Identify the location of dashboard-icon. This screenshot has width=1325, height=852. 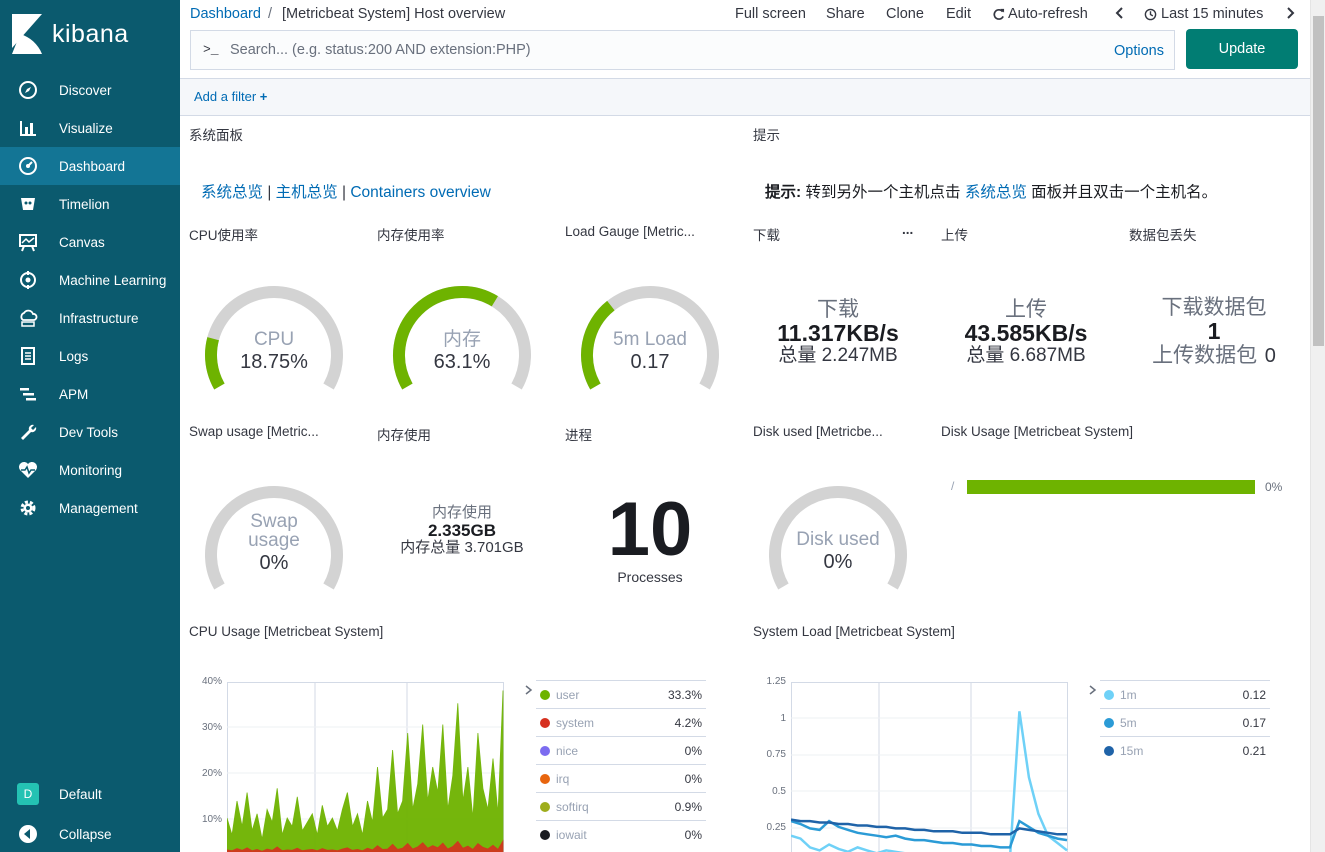
(28, 166).